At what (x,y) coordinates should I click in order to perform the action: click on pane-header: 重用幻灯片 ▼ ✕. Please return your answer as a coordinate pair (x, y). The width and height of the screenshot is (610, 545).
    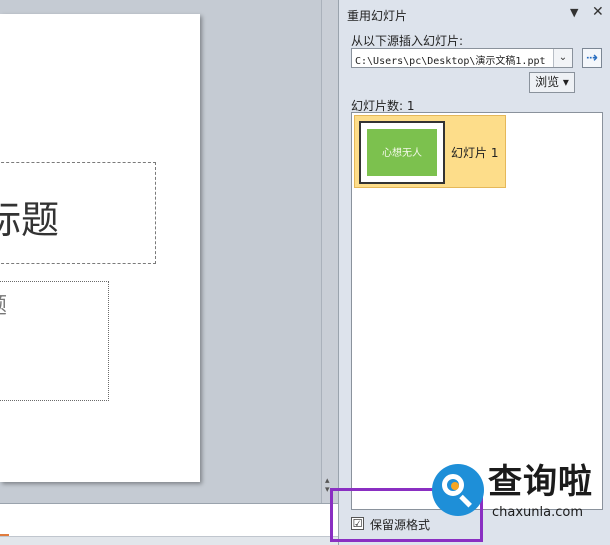
    Looking at the image, I should click on (474, 14).